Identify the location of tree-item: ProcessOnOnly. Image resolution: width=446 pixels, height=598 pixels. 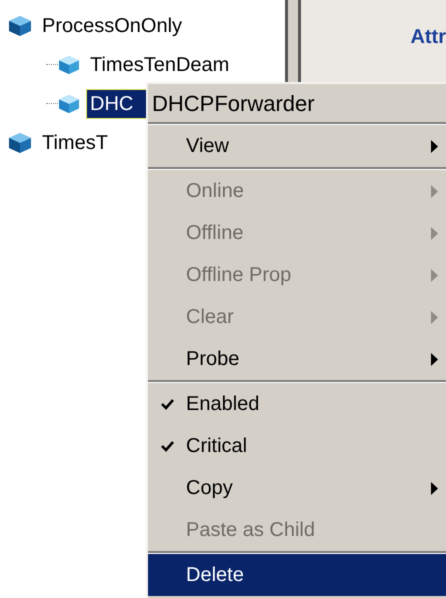
(112, 25).